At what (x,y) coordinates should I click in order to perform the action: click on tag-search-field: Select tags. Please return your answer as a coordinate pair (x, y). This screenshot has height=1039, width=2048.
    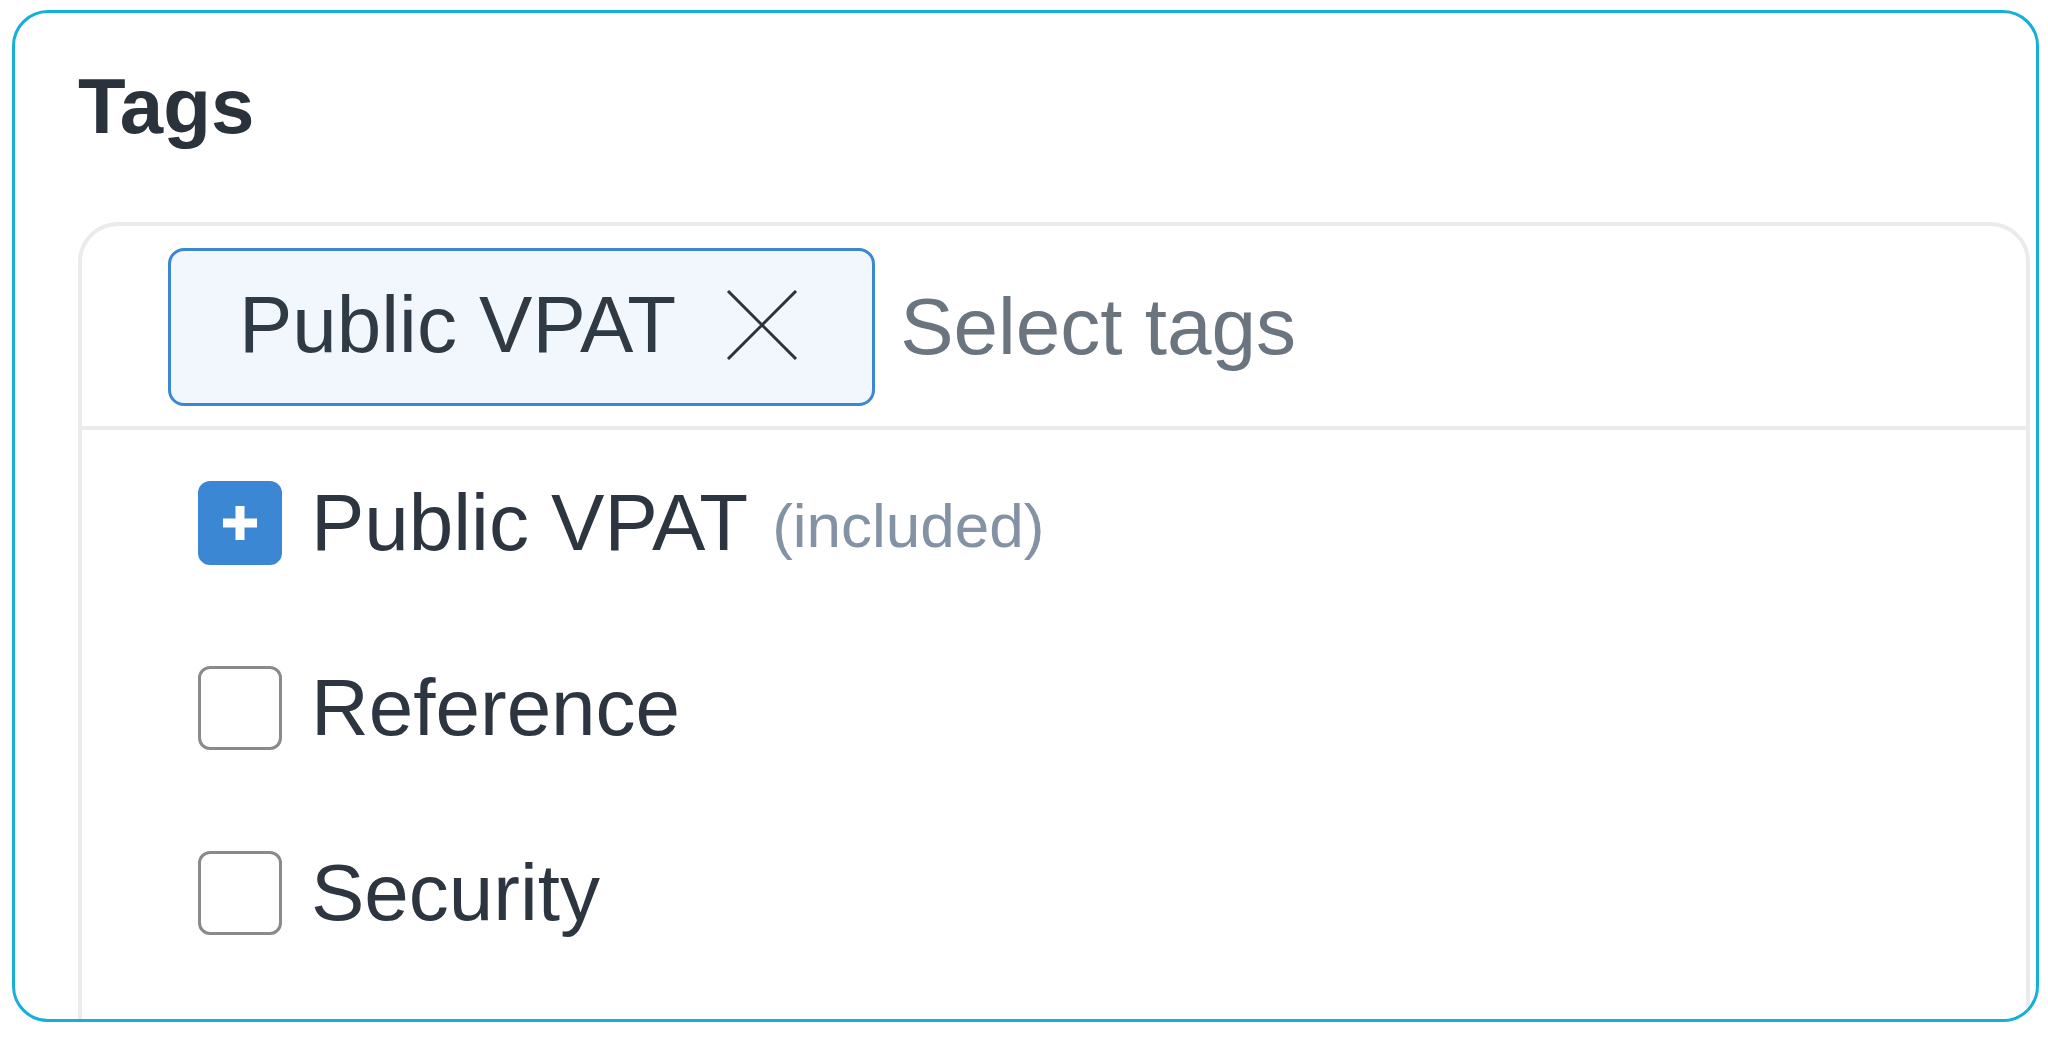
    Looking at the image, I should click on (1453, 327).